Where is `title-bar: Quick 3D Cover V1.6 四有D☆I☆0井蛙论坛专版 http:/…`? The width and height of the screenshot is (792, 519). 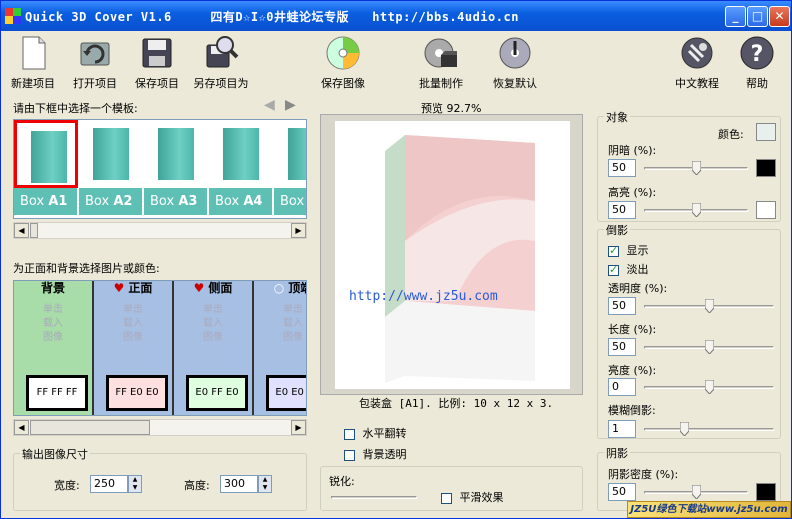
title-bar: Quick 3D Cover V1.6 四有D☆I☆0井蛙论坛专版 http:/… is located at coordinates (396, 16).